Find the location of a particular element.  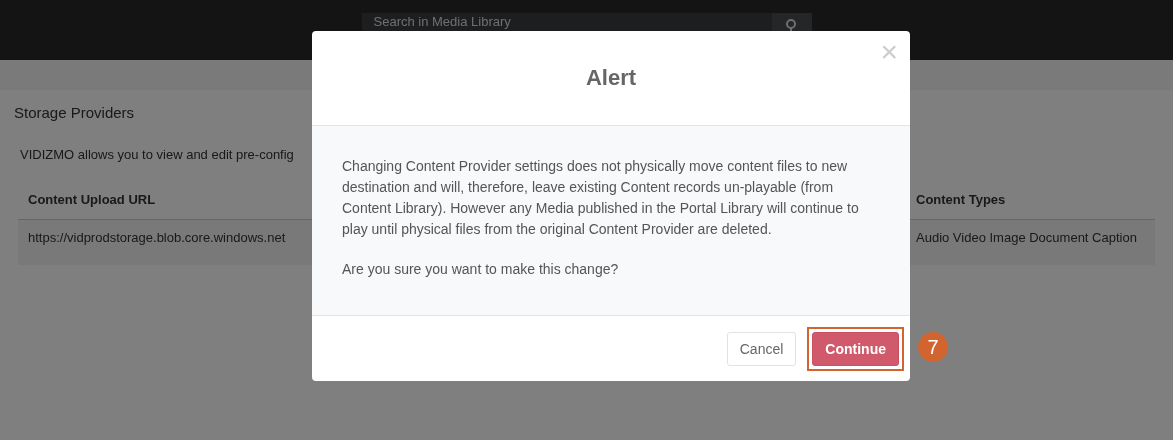

step-badge: 7 is located at coordinates (933, 347).